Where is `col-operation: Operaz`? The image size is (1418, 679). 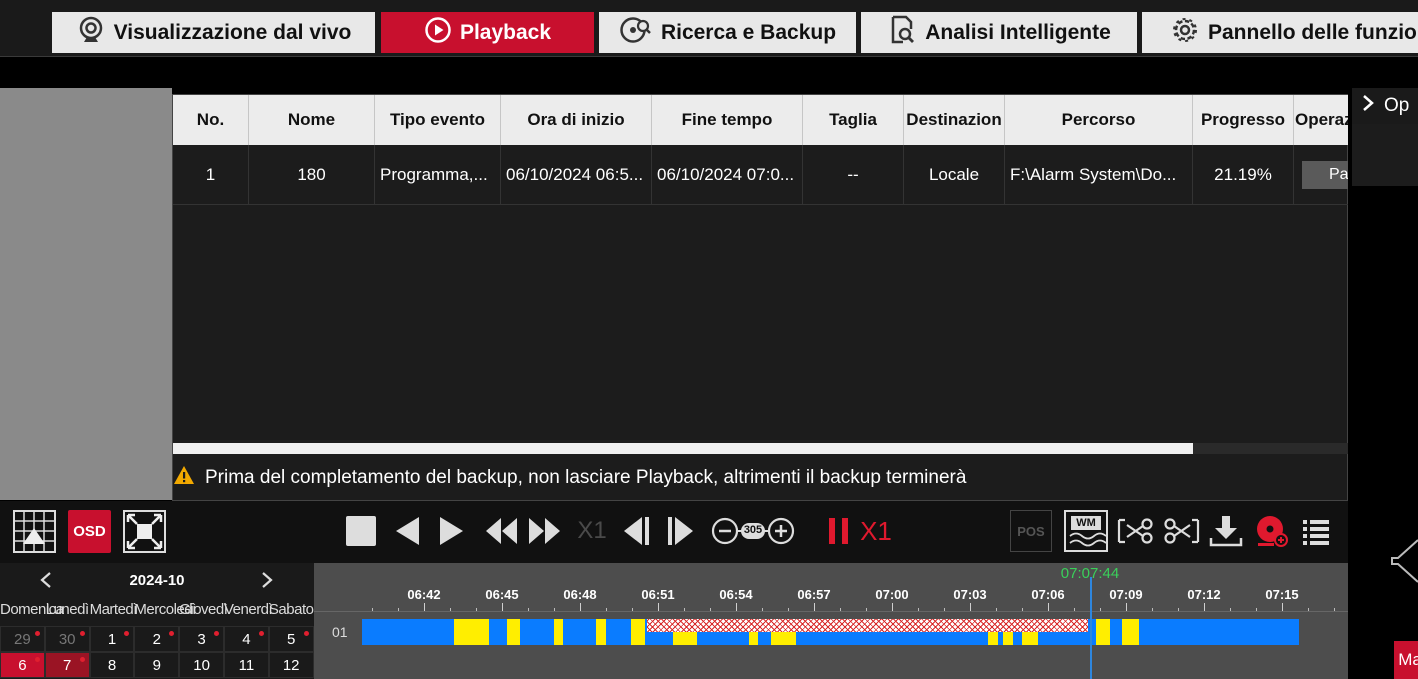 col-operation: Operaz is located at coordinates (1322, 119).